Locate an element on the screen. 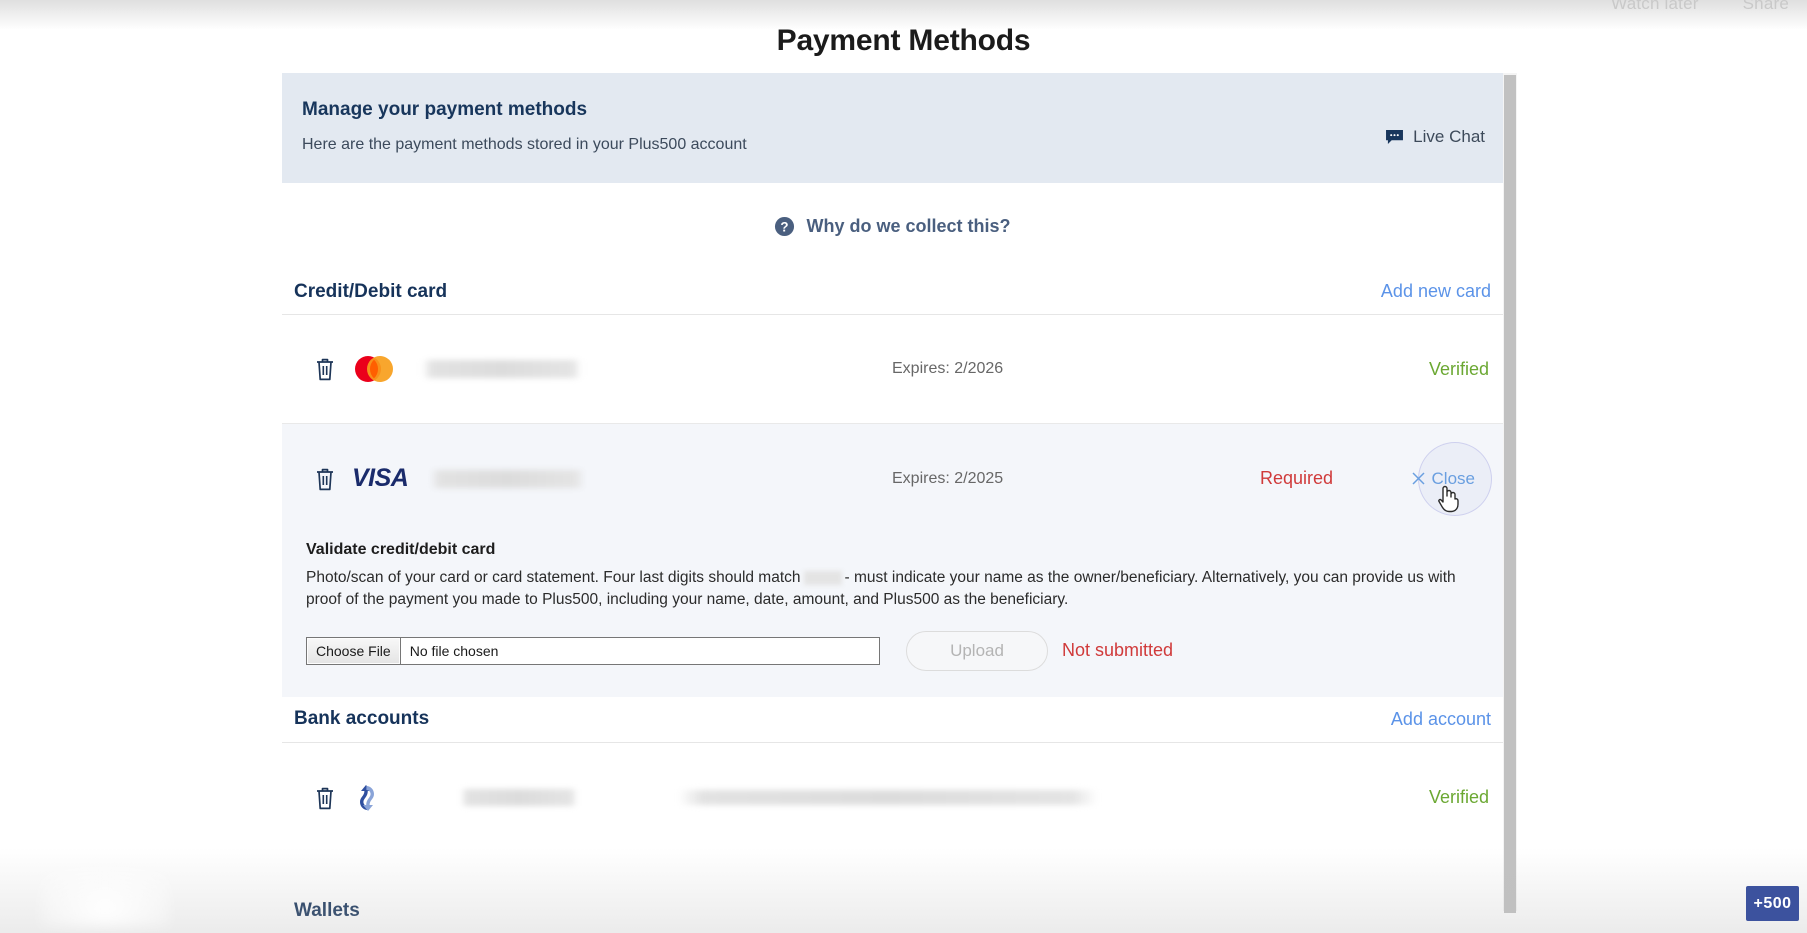 The image size is (1807, 933). bank-status-badge: Verified is located at coordinates (1458, 797).